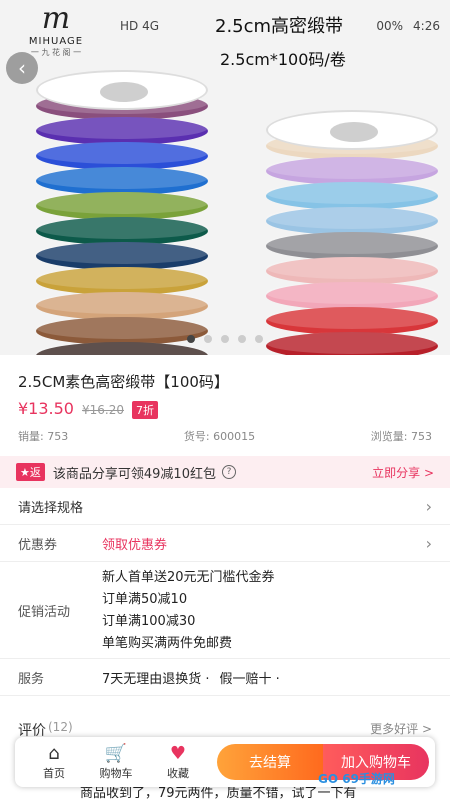  I want to click on back-button: ‹, so click(22, 68).